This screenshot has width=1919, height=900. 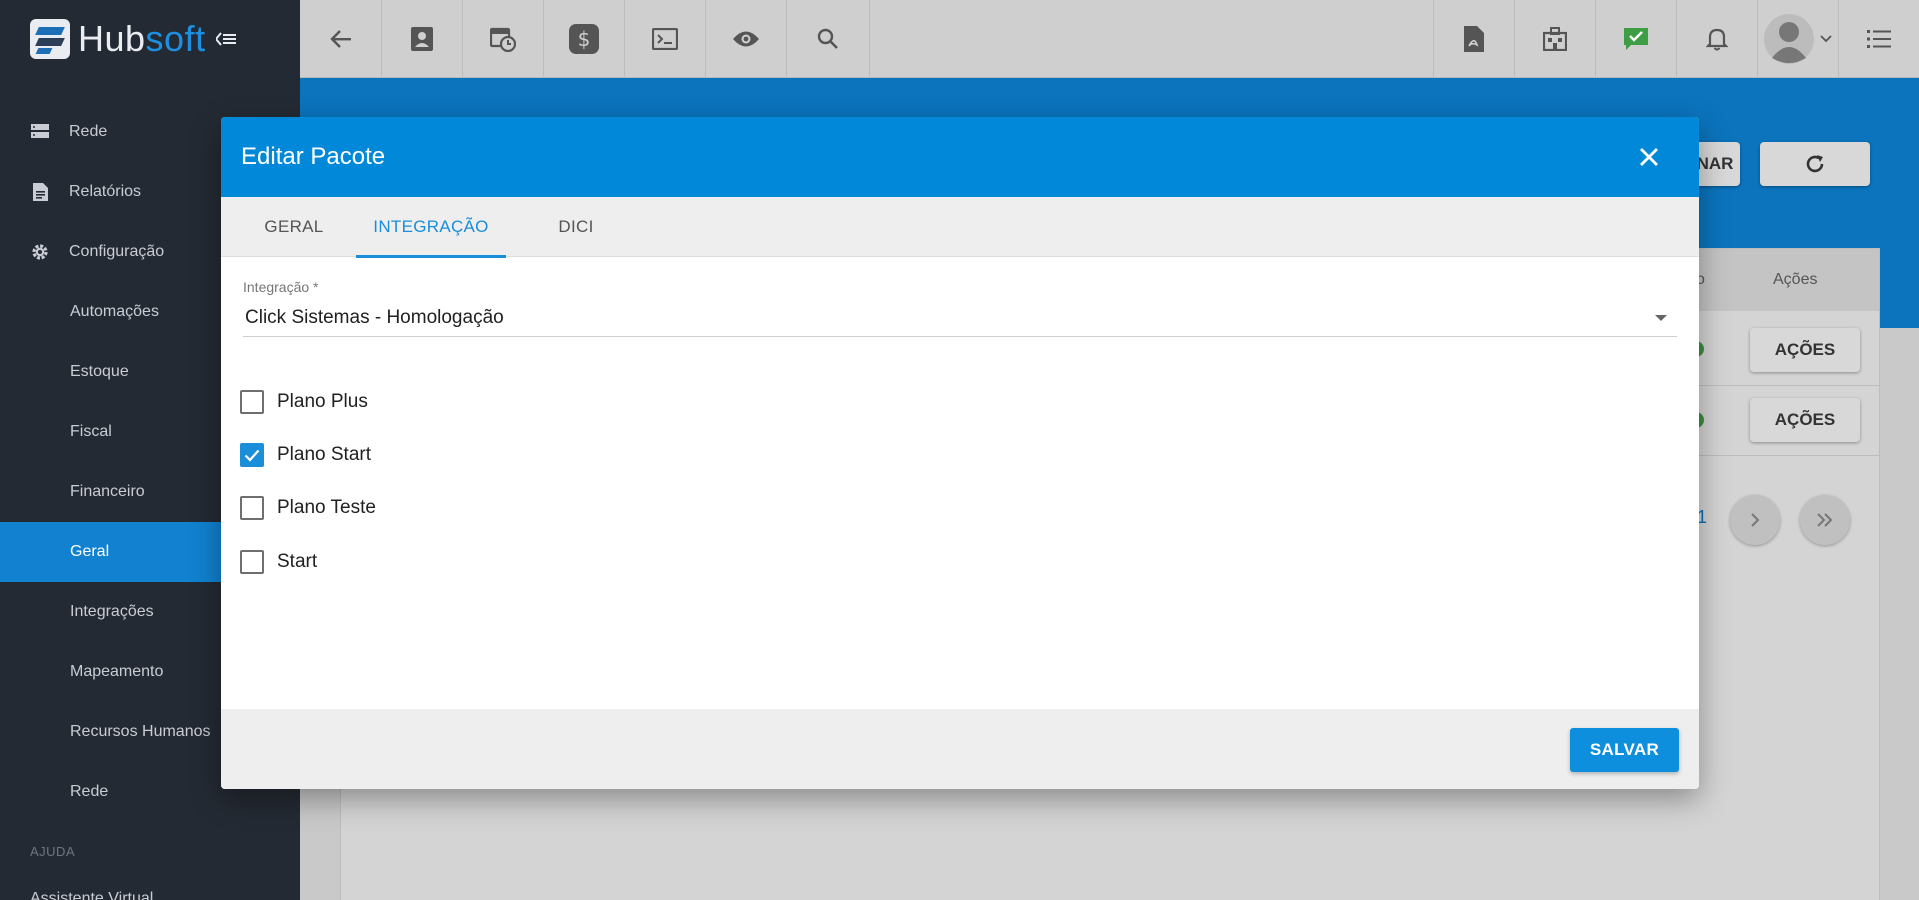 I want to click on tab-integracao: INTEGRAÇÃO, so click(x=431, y=227).